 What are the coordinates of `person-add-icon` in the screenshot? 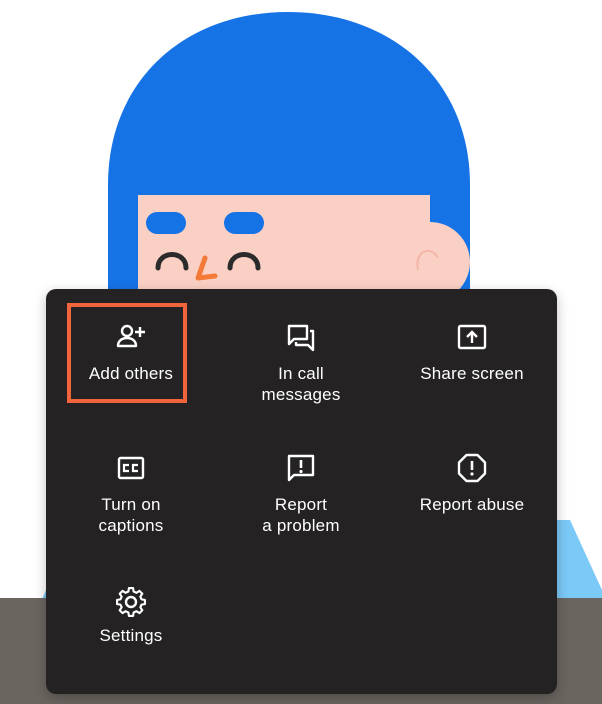 It's located at (130, 336).